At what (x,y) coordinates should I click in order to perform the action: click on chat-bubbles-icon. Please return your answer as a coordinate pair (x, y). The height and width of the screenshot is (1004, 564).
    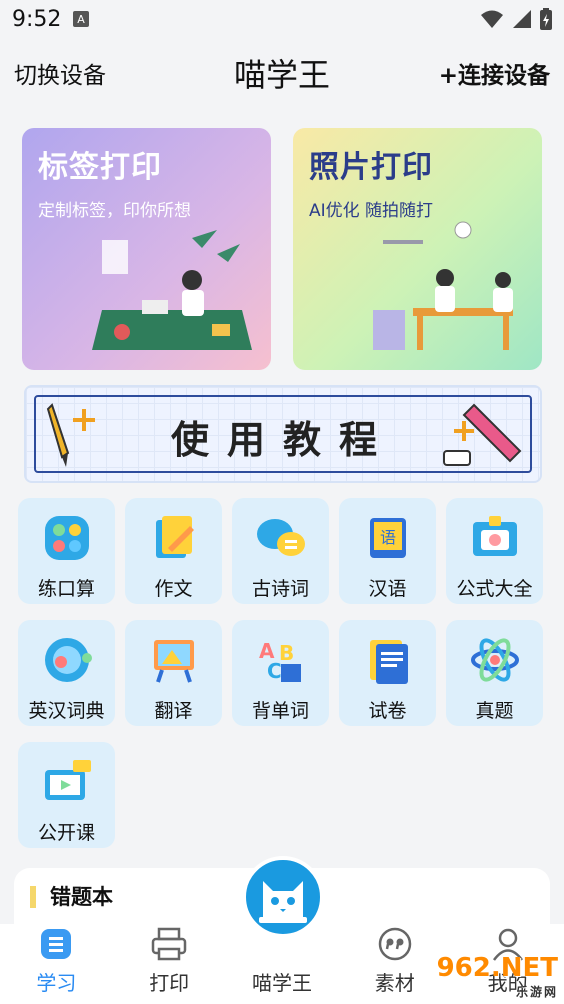
    Looking at the image, I should click on (280, 537).